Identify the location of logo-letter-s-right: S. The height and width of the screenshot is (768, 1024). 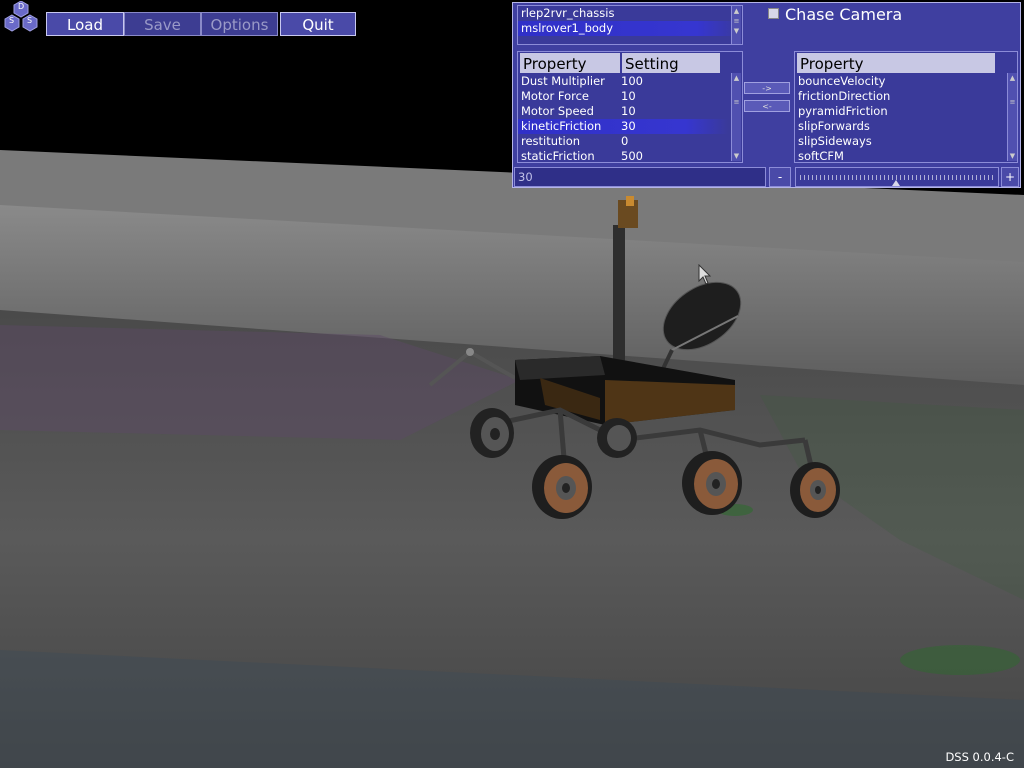
(30, 20).